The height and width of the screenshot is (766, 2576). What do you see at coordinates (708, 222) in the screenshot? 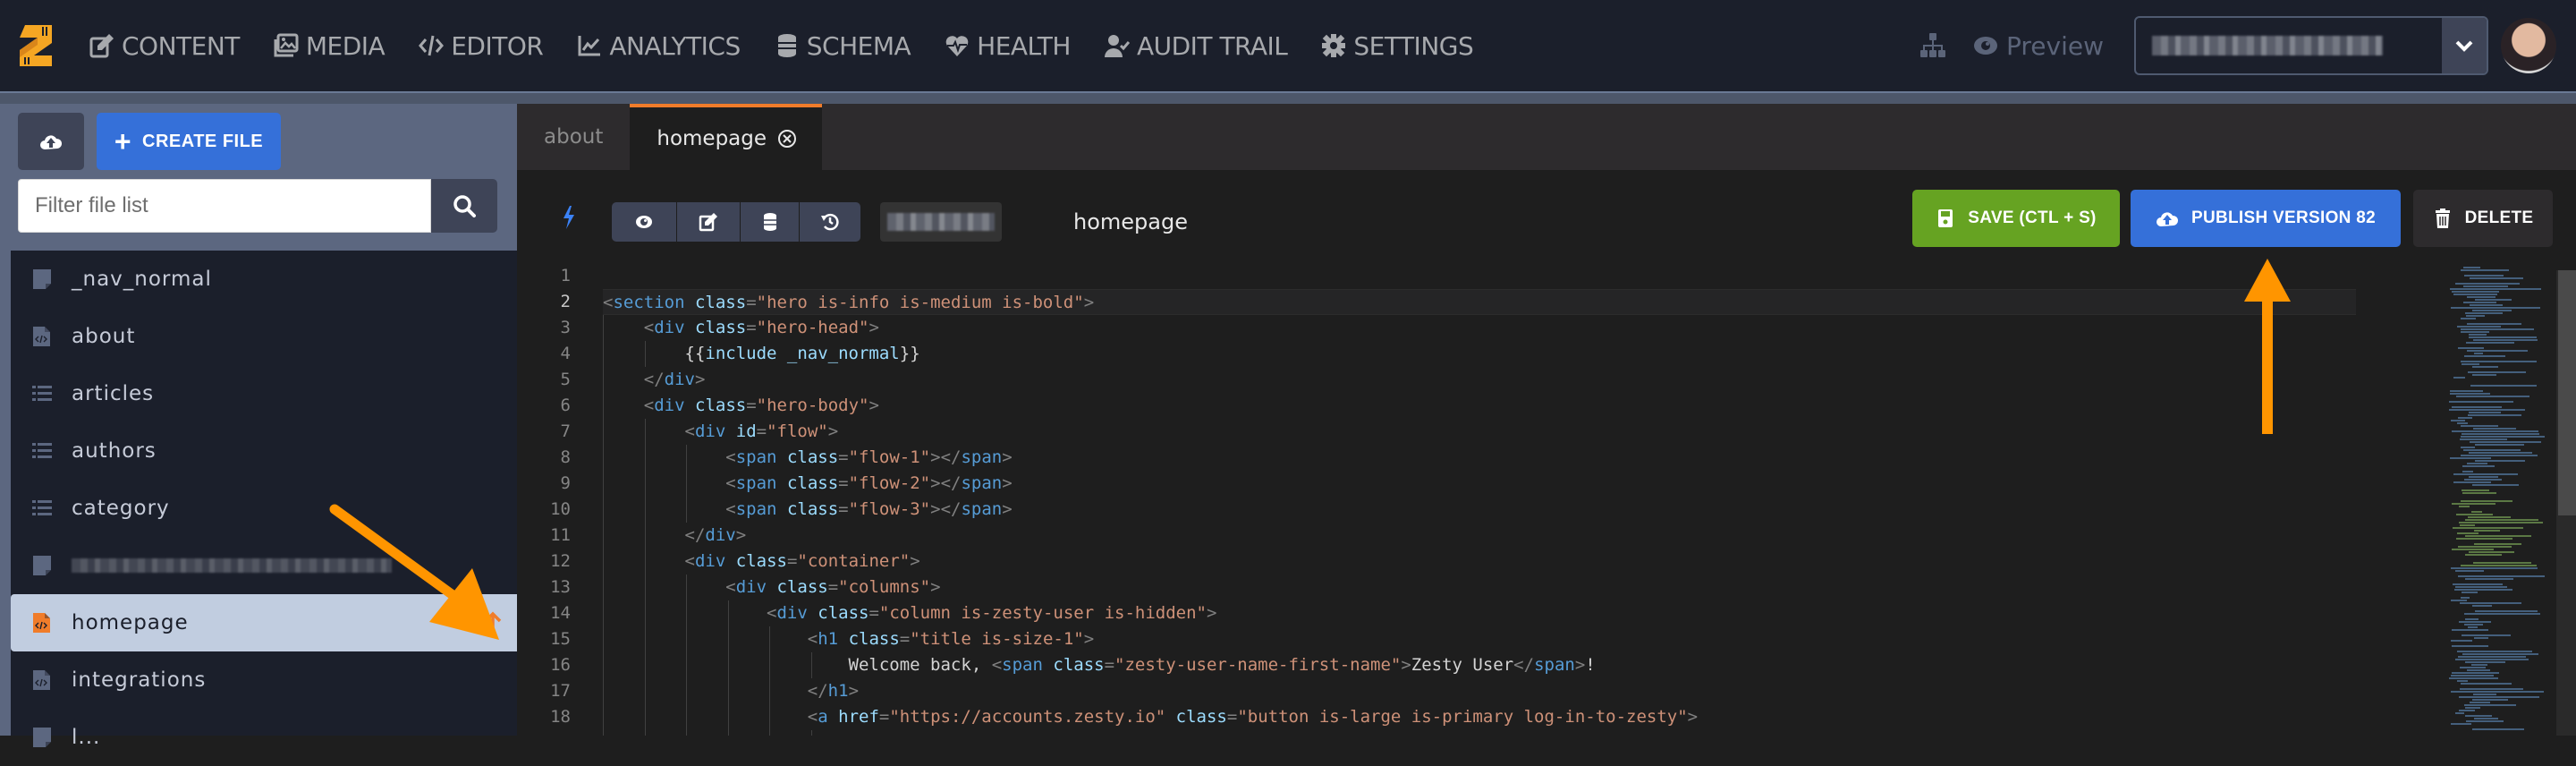
I see `edit-content-button` at bounding box center [708, 222].